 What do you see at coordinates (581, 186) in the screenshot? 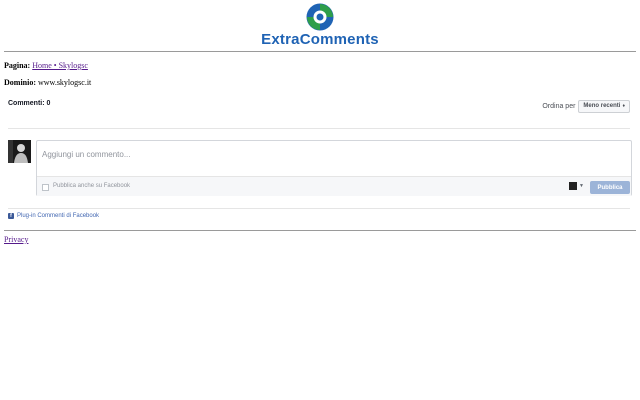
I see `caret-down-icon: ▼` at bounding box center [581, 186].